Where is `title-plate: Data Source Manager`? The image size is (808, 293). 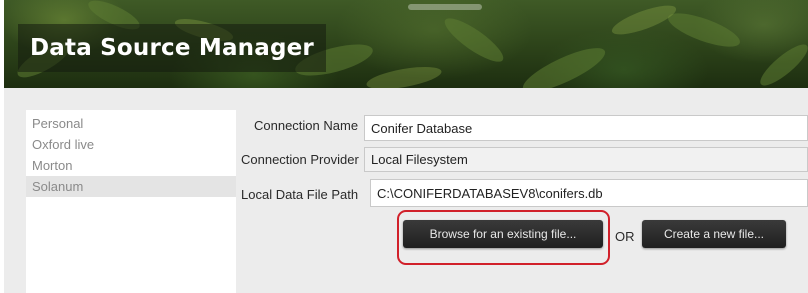
title-plate: Data Source Manager is located at coordinates (172, 48).